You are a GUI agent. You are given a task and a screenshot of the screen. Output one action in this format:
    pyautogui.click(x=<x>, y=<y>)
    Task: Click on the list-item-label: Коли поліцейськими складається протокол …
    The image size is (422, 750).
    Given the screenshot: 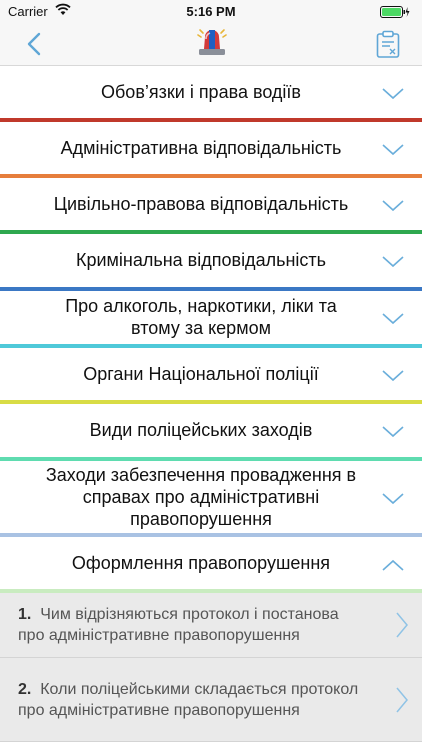 What is the action you would take?
    pyautogui.click(x=188, y=699)
    